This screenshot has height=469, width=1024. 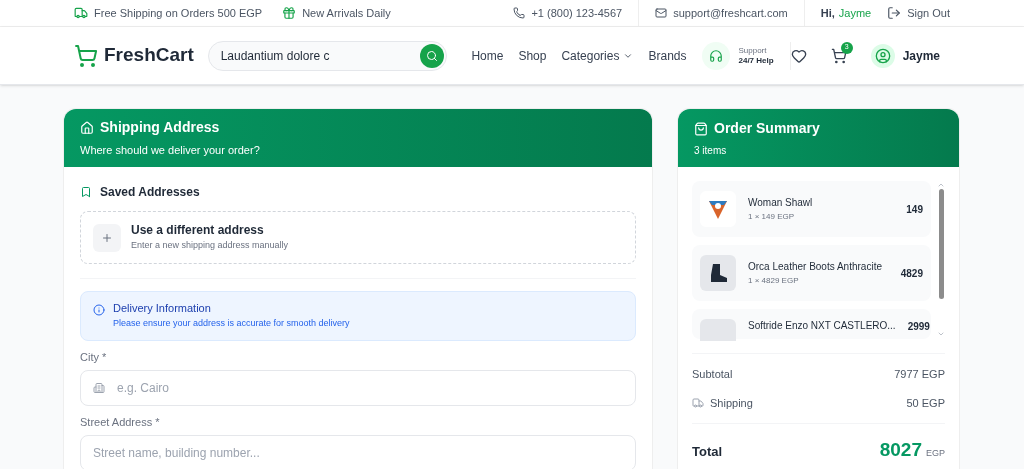 What do you see at coordinates (210, 246) in the screenshot?
I see `option-subtitle: Enter a new shipping address manually` at bounding box center [210, 246].